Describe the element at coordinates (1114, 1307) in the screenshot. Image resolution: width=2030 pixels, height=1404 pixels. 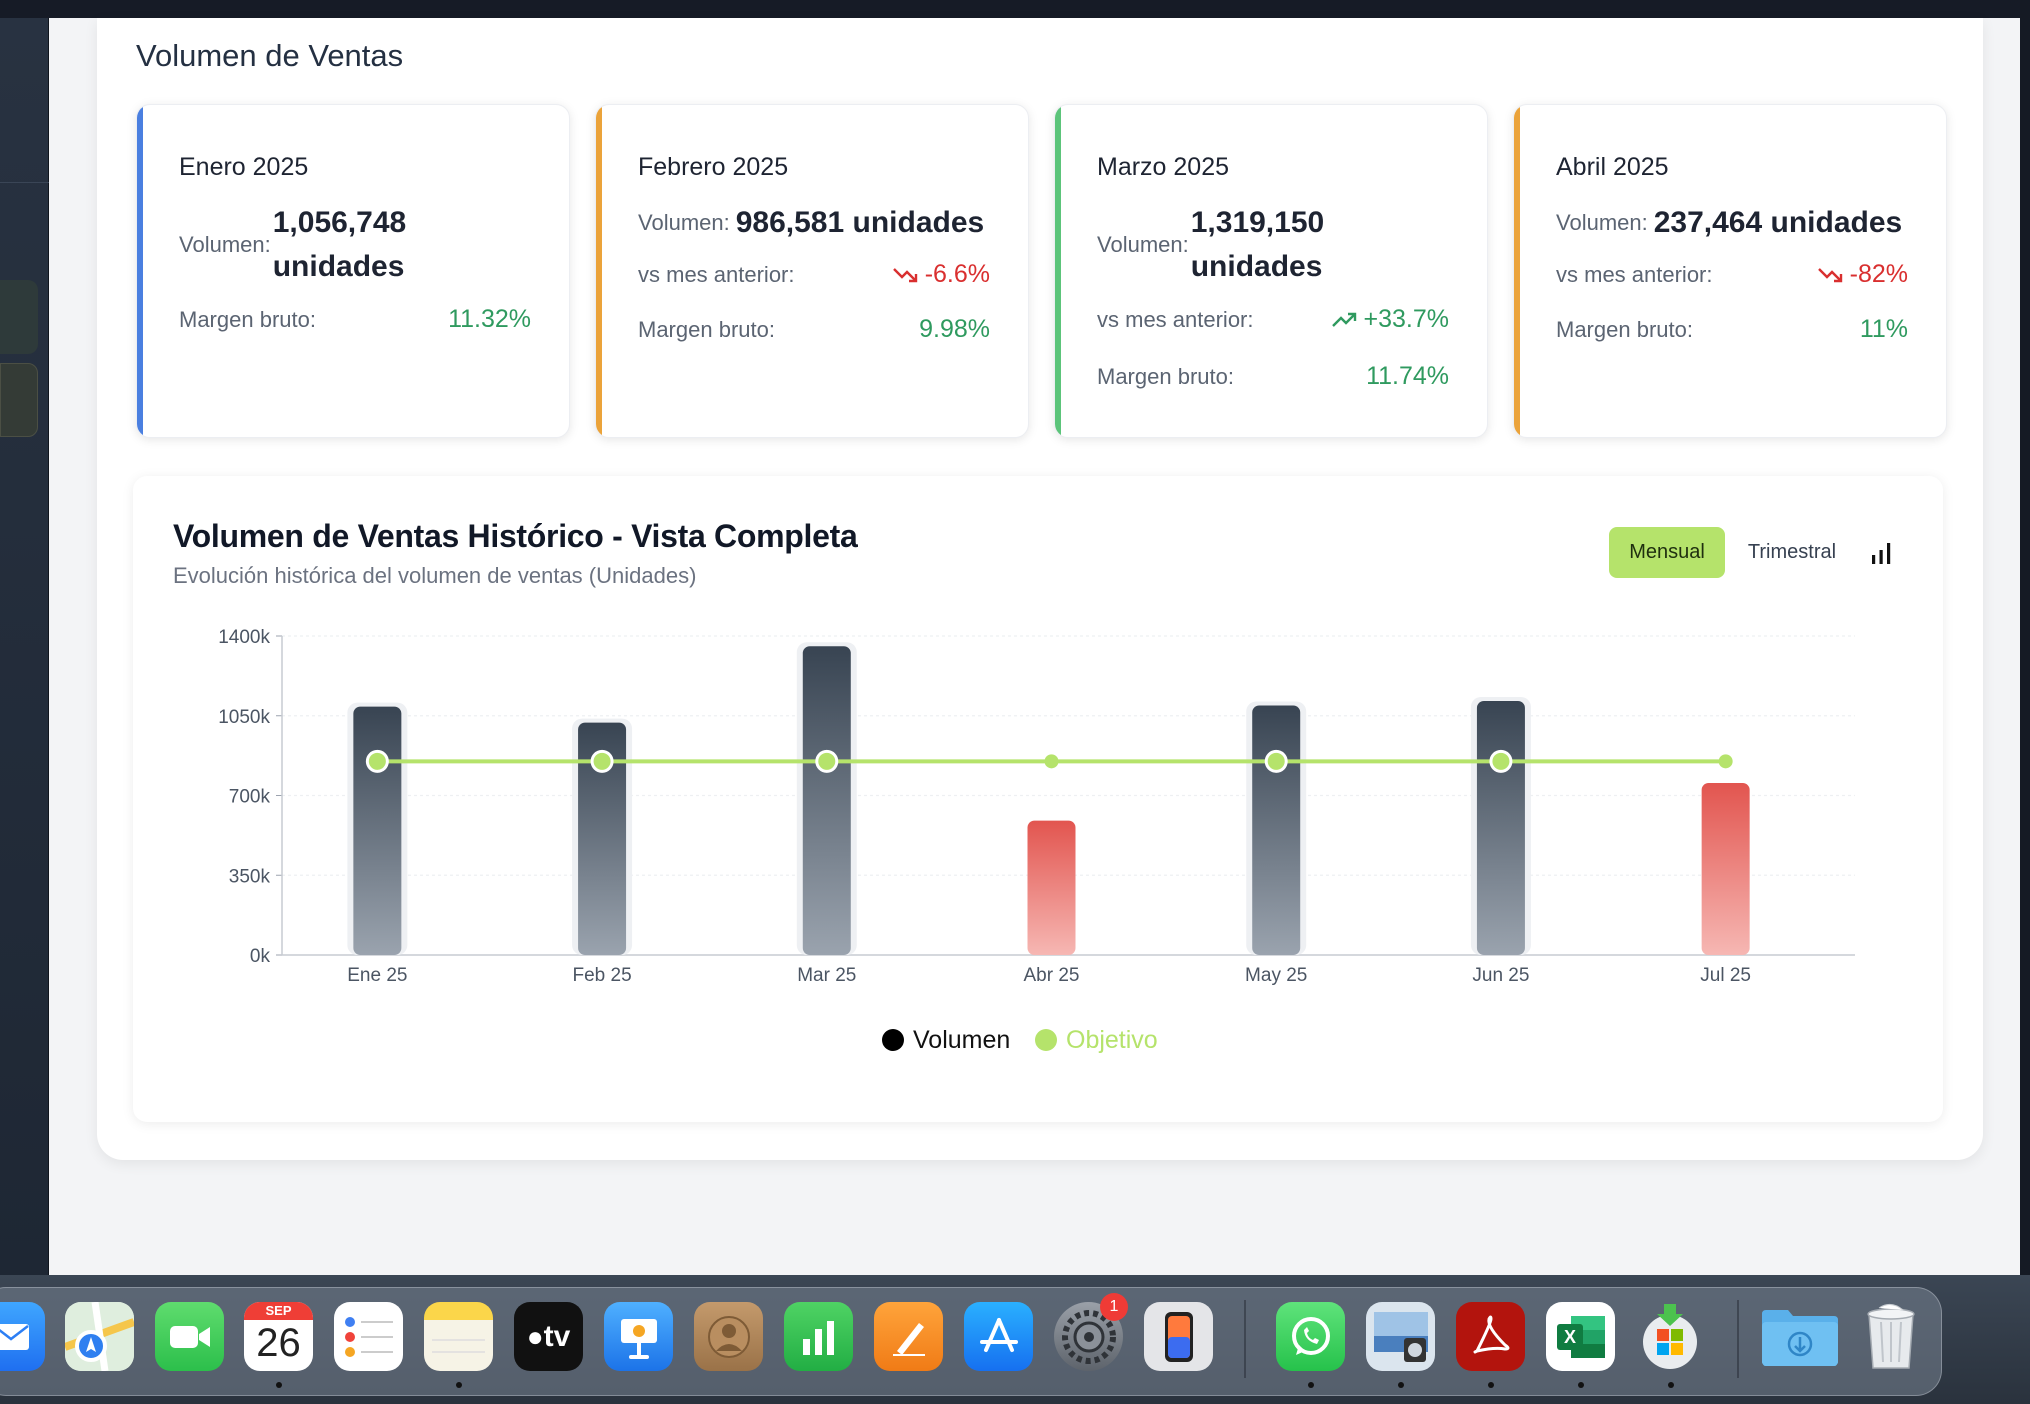
I see `settings-badge: 1` at that location.